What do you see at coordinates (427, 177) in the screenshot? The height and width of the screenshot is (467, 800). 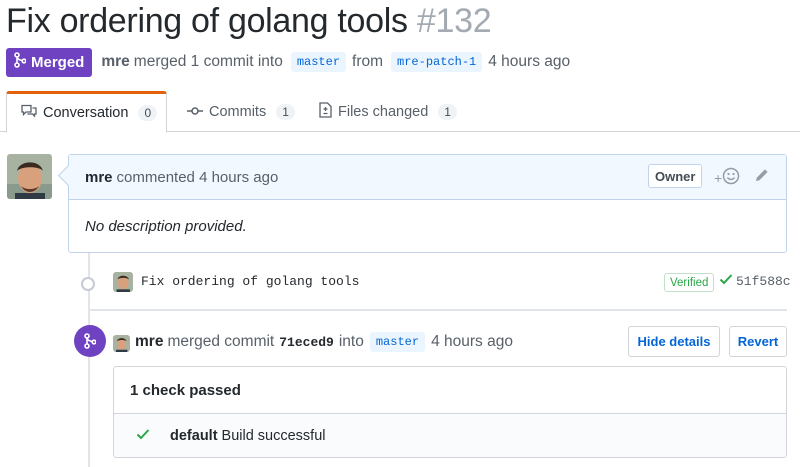 I see `comment-header: mre commented 4 hours ago Owner +` at bounding box center [427, 177].